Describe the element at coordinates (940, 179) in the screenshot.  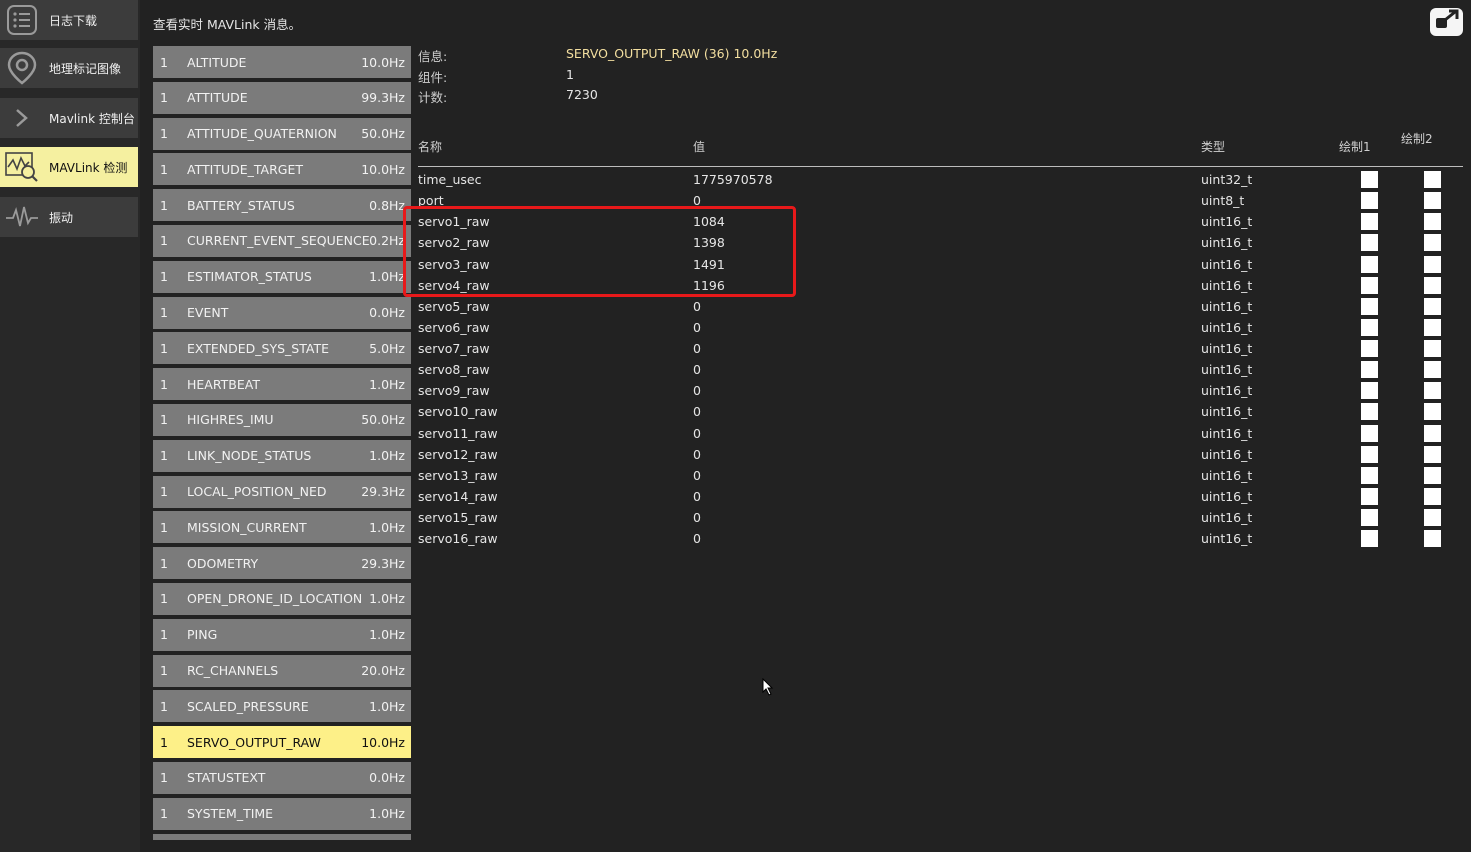
I see `table-row: time_usec 1775970578 uint32_t` at that location.